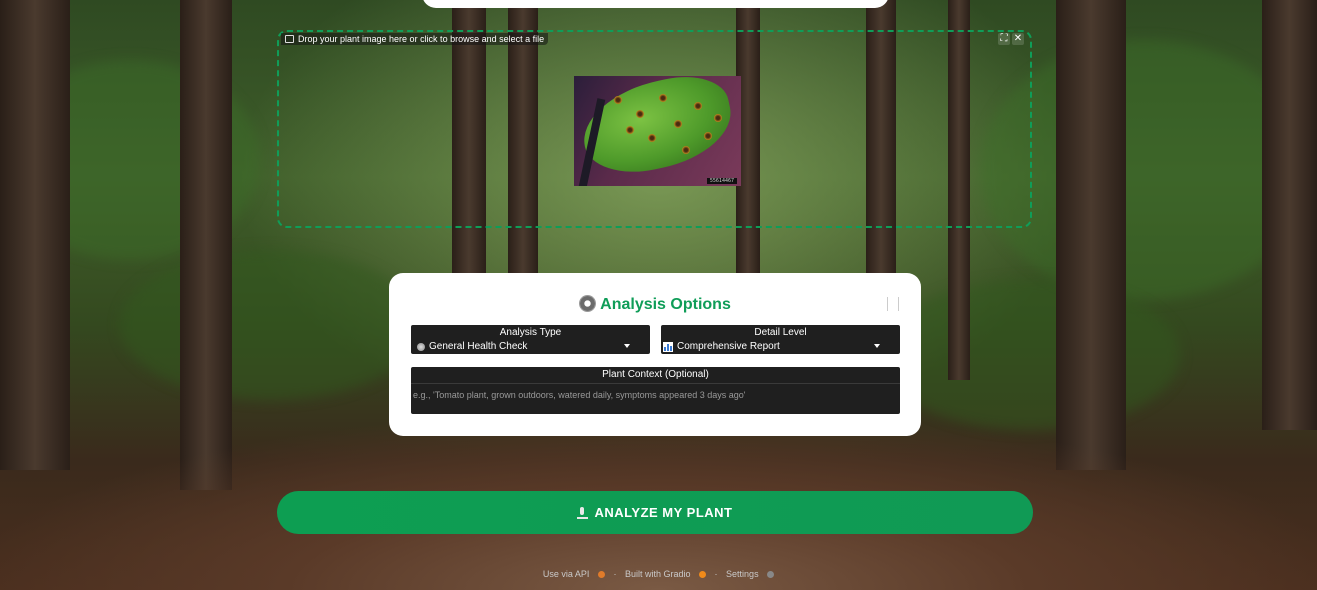  Describe the element at coordinates (655, 4) in the screenshot. I see `top-panel-edge` at that location.